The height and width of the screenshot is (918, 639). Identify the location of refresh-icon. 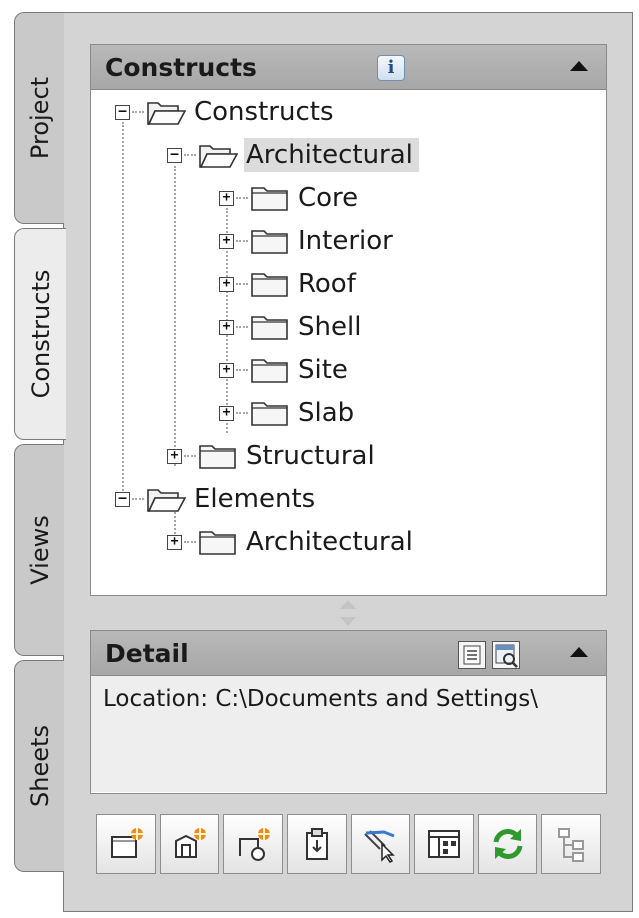
(508, 844).